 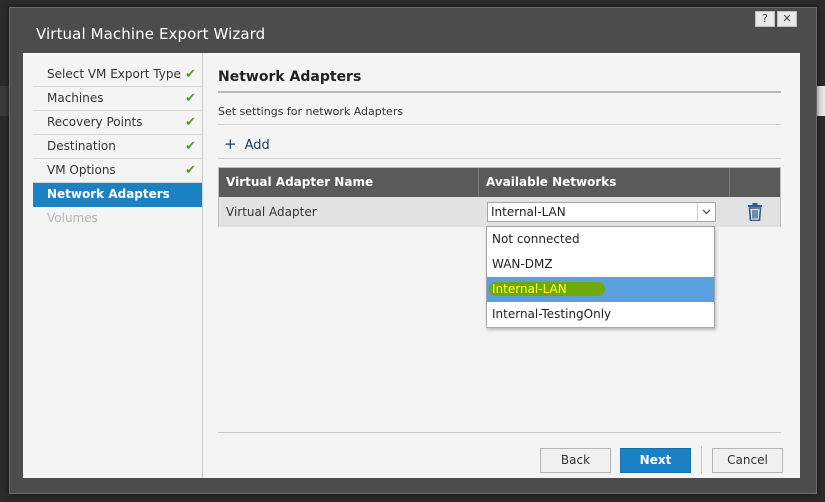 I want to click on network-select-value: Internal-LAN, so click(x=528, y=212).